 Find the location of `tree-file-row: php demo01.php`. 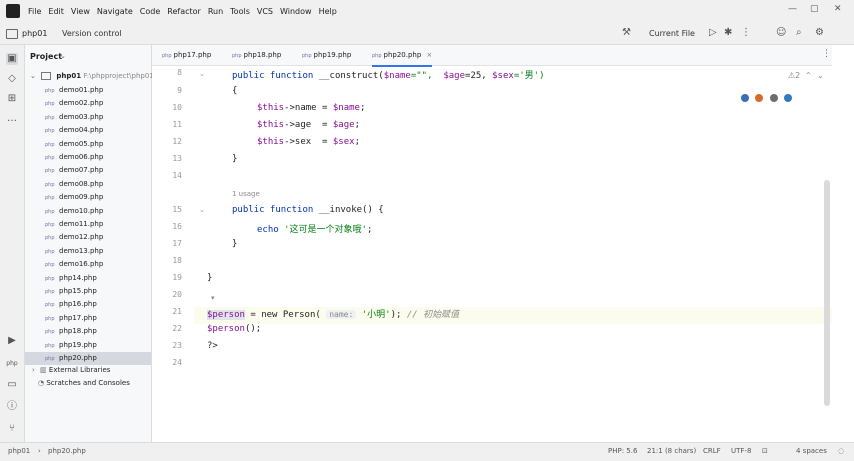

tree-file-row: php demo01.php is located at coordinates (88, 90).